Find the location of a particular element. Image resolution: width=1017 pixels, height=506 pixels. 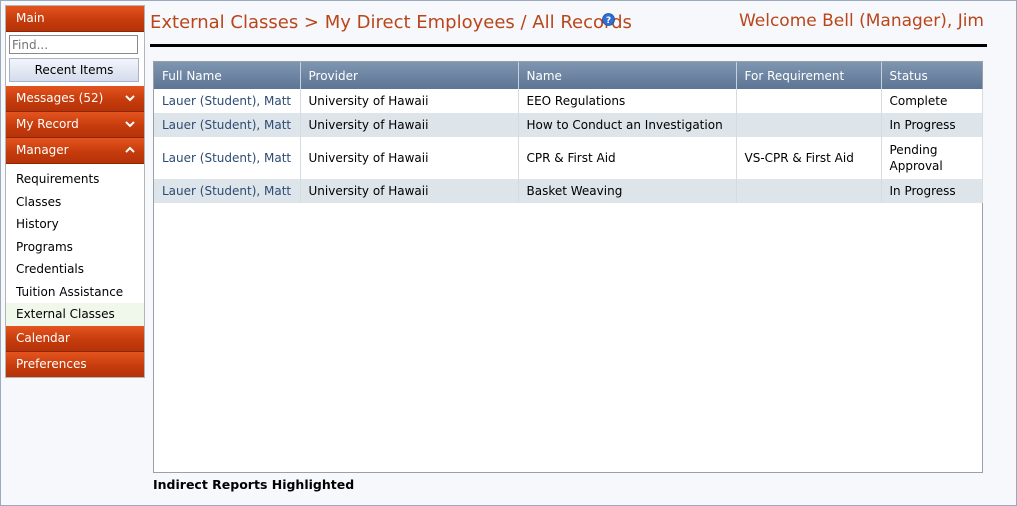

column-header-full-name: Full Name is located at coordinates (227, 75).